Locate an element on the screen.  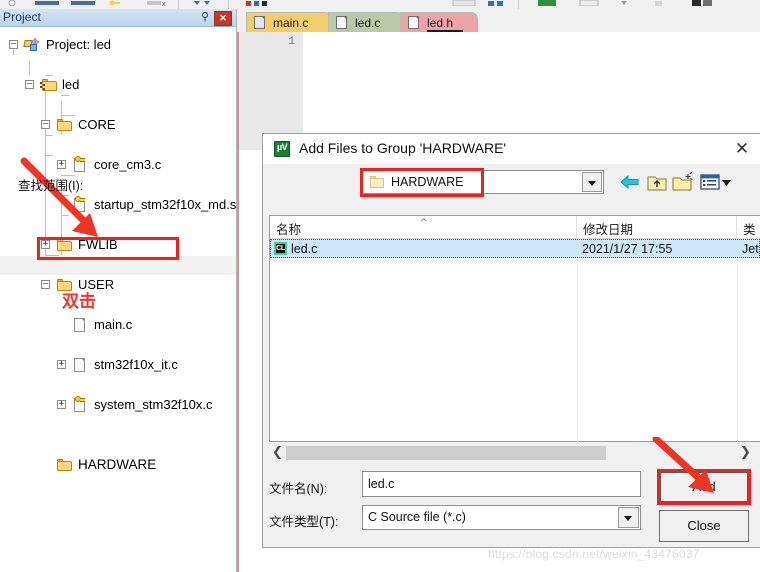
keil-uvision-icon: µV is located at coordinates (282, 149).